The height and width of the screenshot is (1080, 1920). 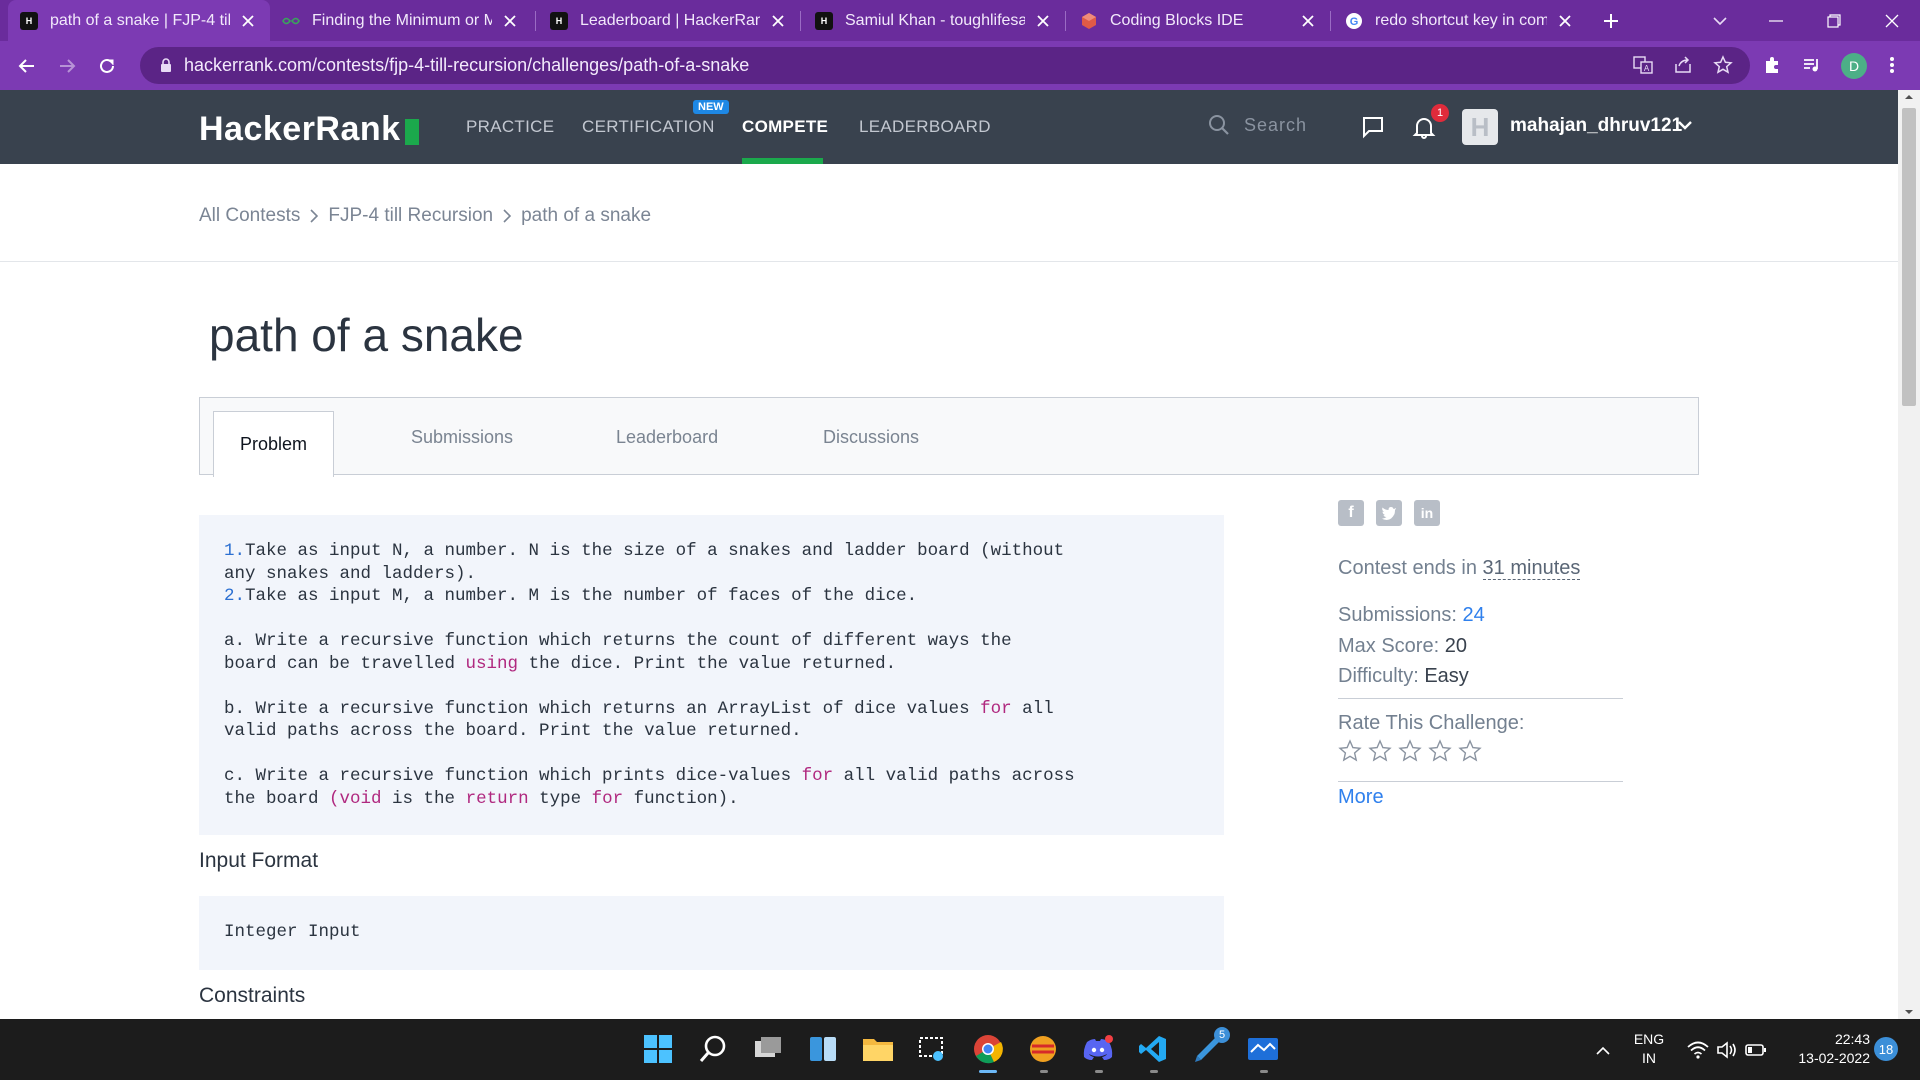 What do you see at coordinates (107, 66) in the screenshot?
I see `reload-button` at bounding box center [107, 66].